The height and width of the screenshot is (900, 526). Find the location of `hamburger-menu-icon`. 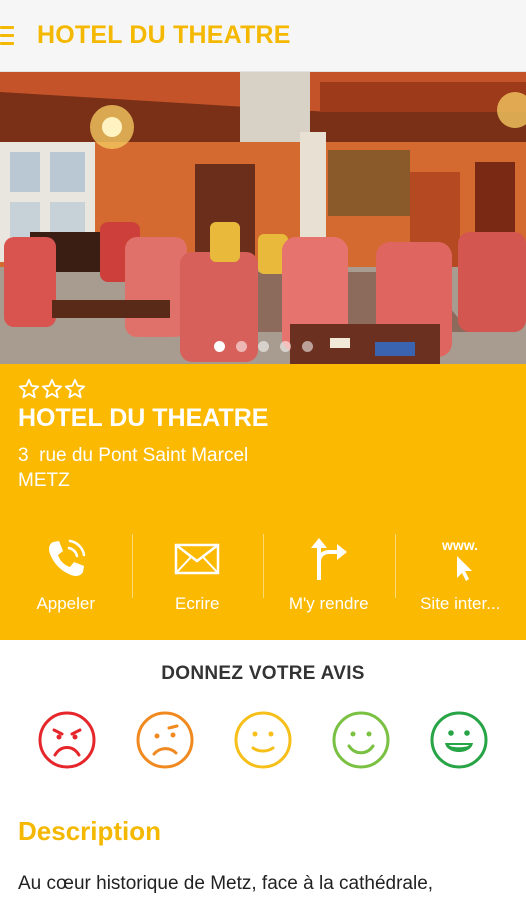

hamburger-menu-icon is located at coordinates (8, 36).